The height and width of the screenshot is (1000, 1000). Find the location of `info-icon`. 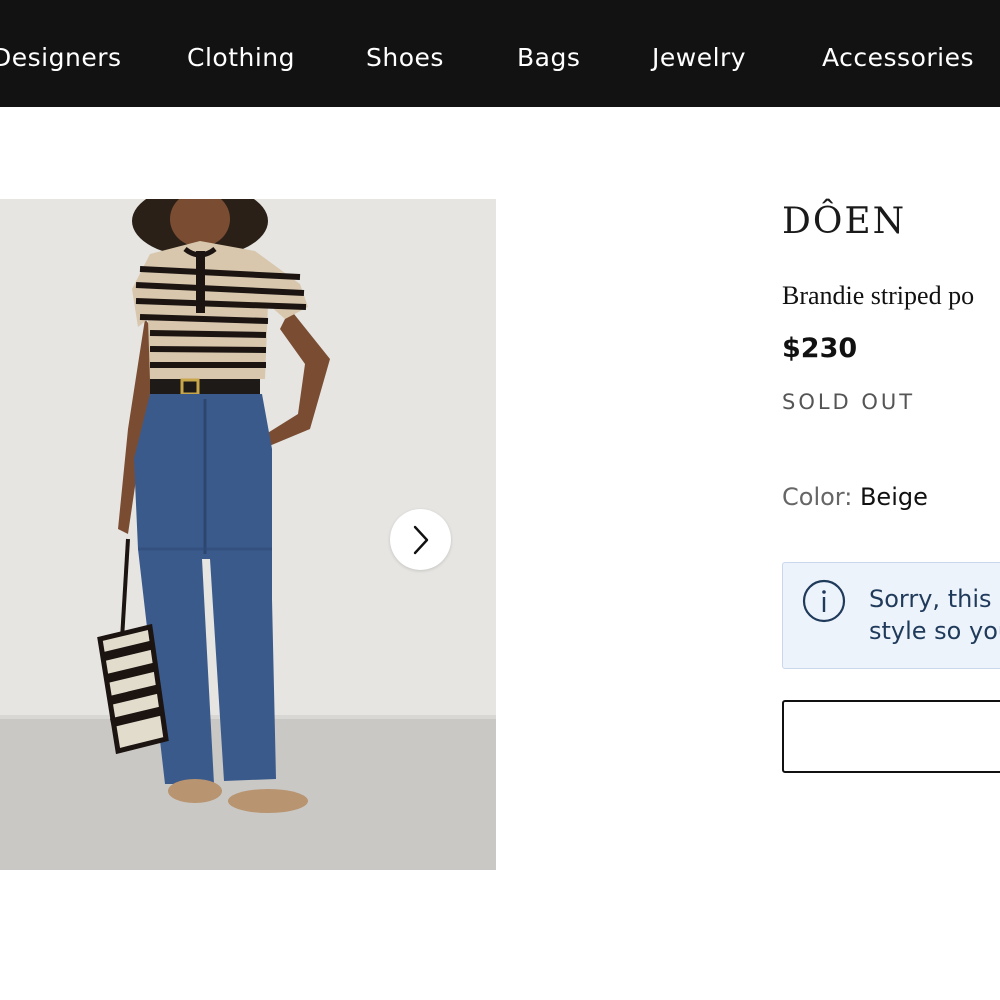

info-icon is located at coordinates (824, 601).